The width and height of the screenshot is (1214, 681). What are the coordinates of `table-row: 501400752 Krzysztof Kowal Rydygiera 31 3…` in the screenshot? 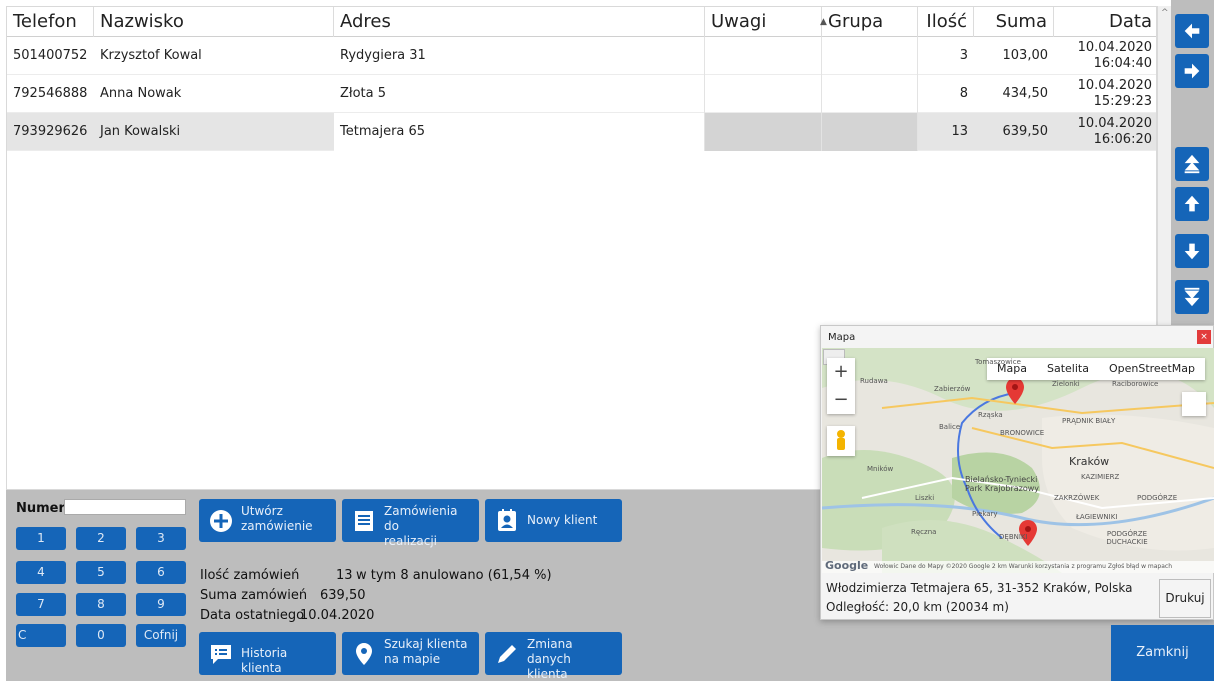 It's located at (581, 56).